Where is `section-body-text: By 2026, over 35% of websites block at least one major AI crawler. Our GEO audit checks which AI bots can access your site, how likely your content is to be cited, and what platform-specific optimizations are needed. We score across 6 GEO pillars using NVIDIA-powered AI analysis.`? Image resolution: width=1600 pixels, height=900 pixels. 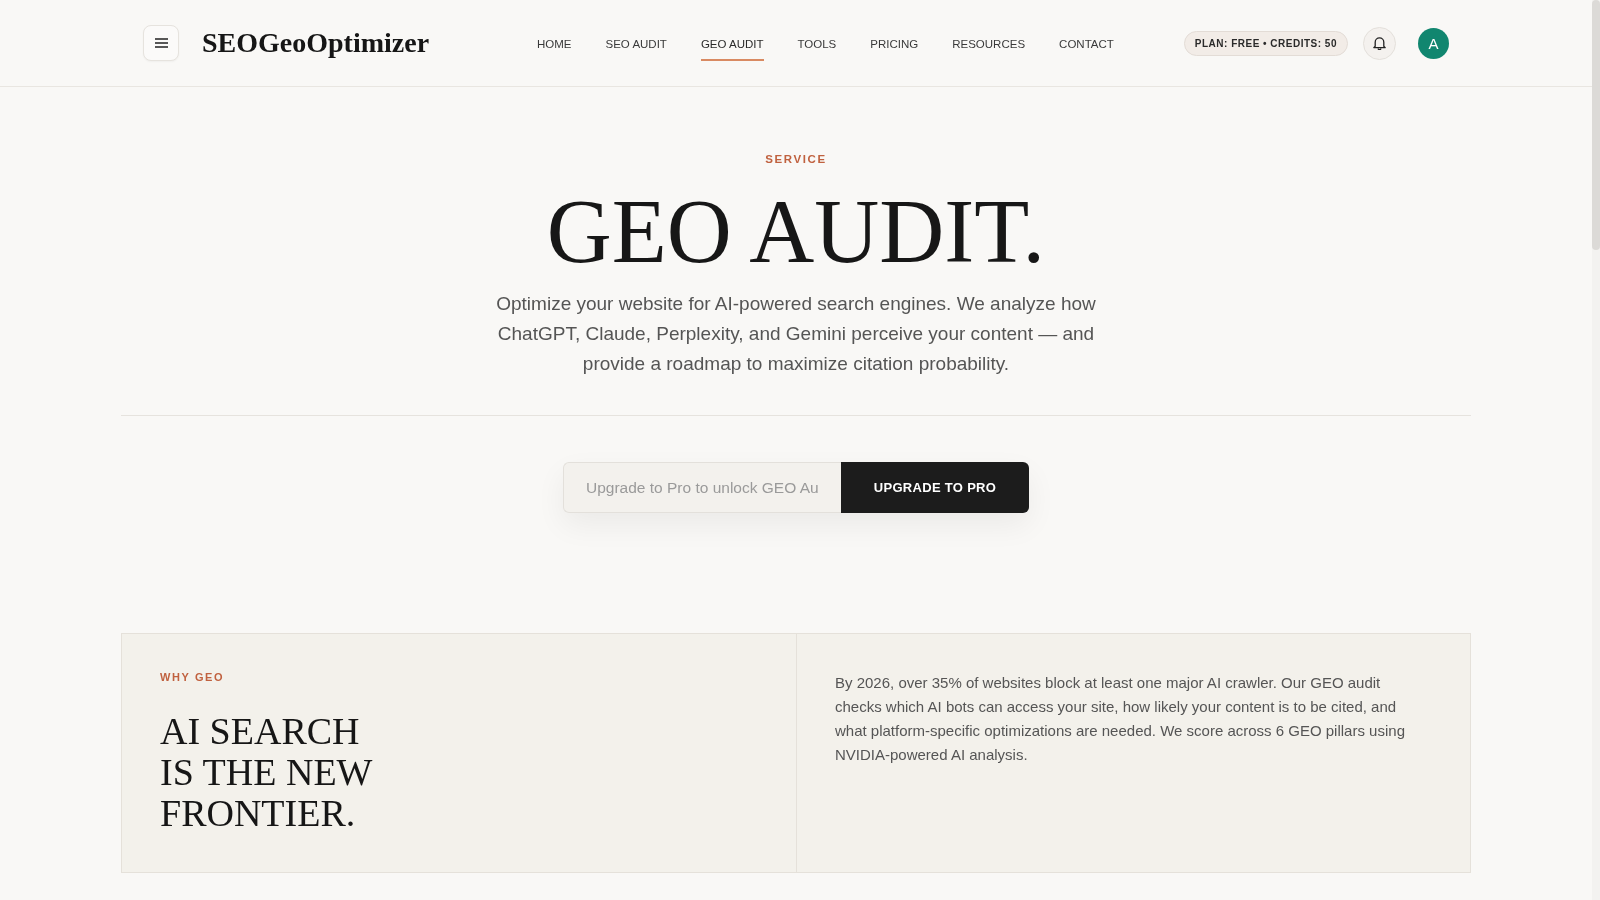
section-body-text: By 2026, over 35% of websites block at least one major AI crawler. Our GEO audit checks which AI bots can access your site, how likely your content is to be cited, and what platform-specific optimizations are needed. We score across 6 GEO pillars using NVIDIA-powered AI analysis. is located at coordinates (1120, 719).